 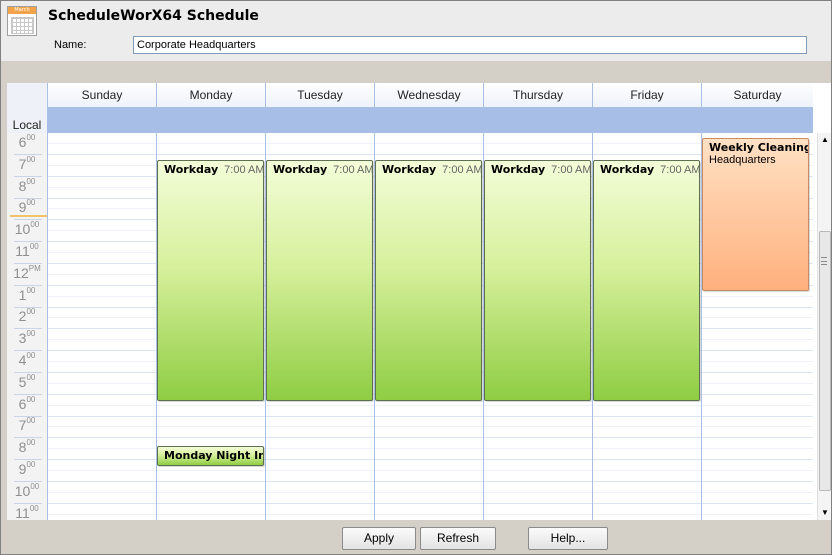 What do you see at coordinates (210, 280) in the screenshot?
I see `appointment-monday: Workday 7:00 AM -` at bounding box center [210, 280].